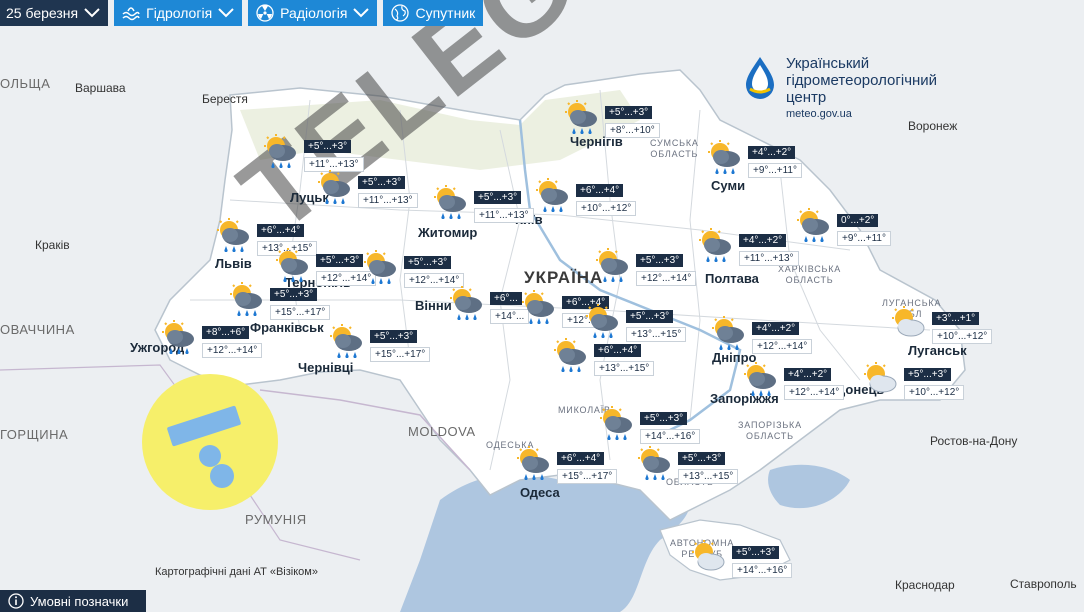  What do you see at coordinates (433, 305) in the screenshot?
I see `city-vinnytsia: Вінни` at bounding box center [433, 305].